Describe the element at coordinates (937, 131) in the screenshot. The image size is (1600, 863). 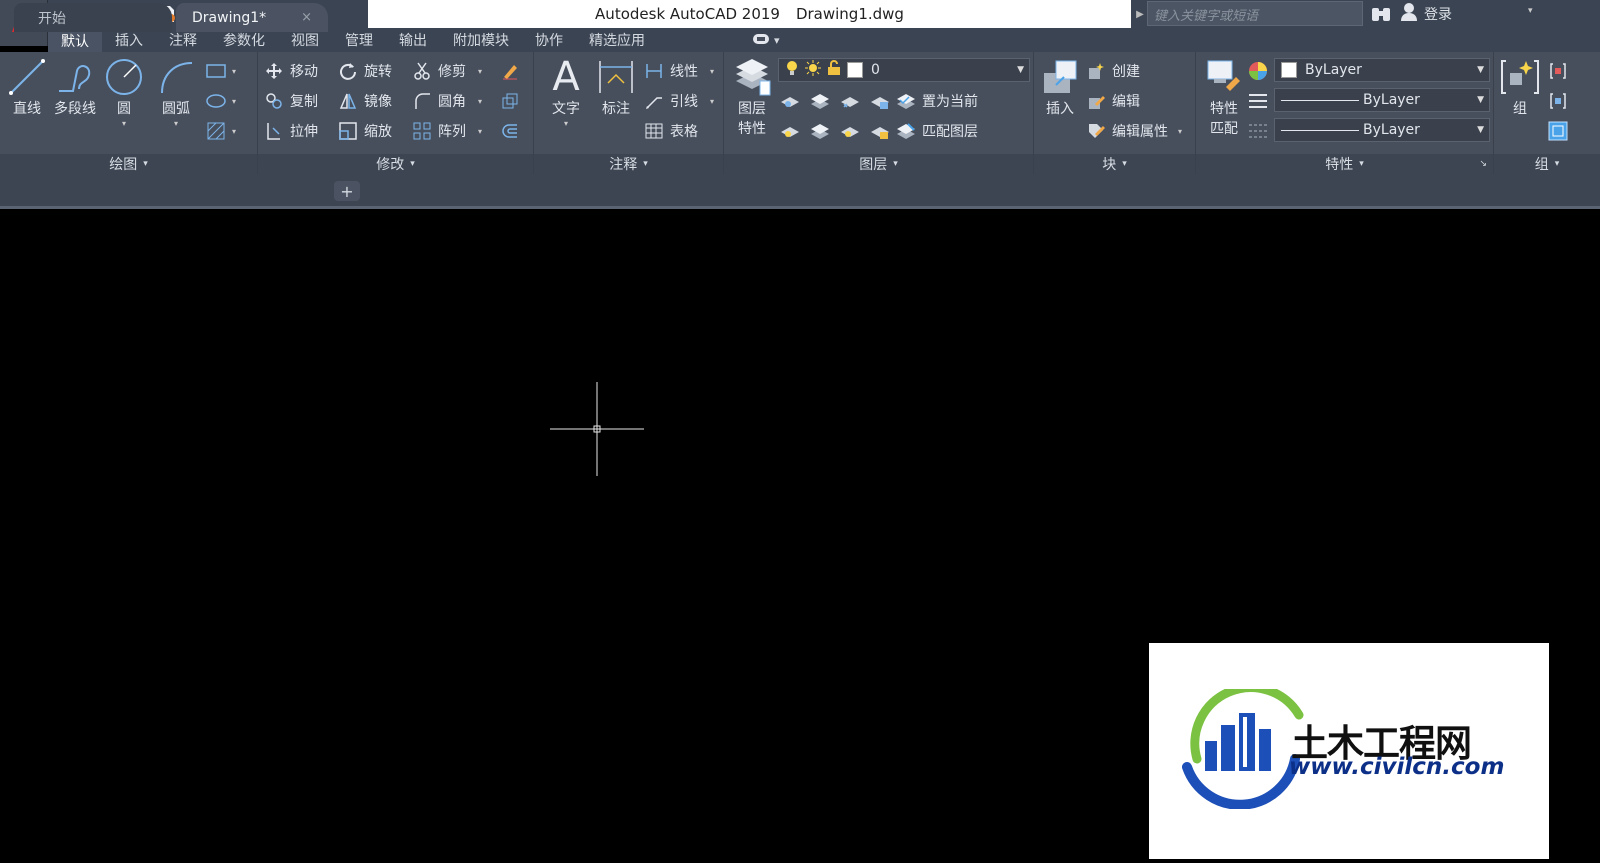
I see `match-layer-button: 匹配图层` at that location.